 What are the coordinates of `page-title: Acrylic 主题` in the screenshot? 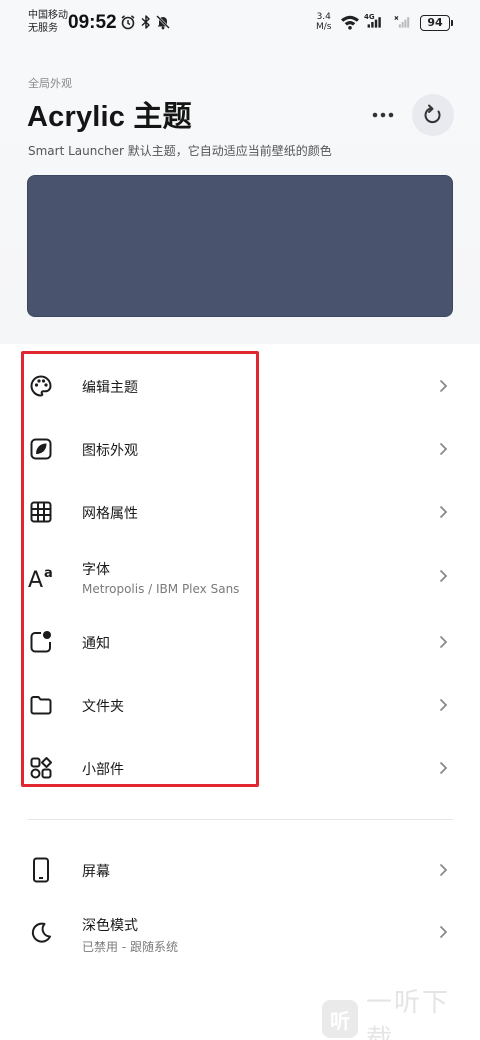 It's located at (109, 117).